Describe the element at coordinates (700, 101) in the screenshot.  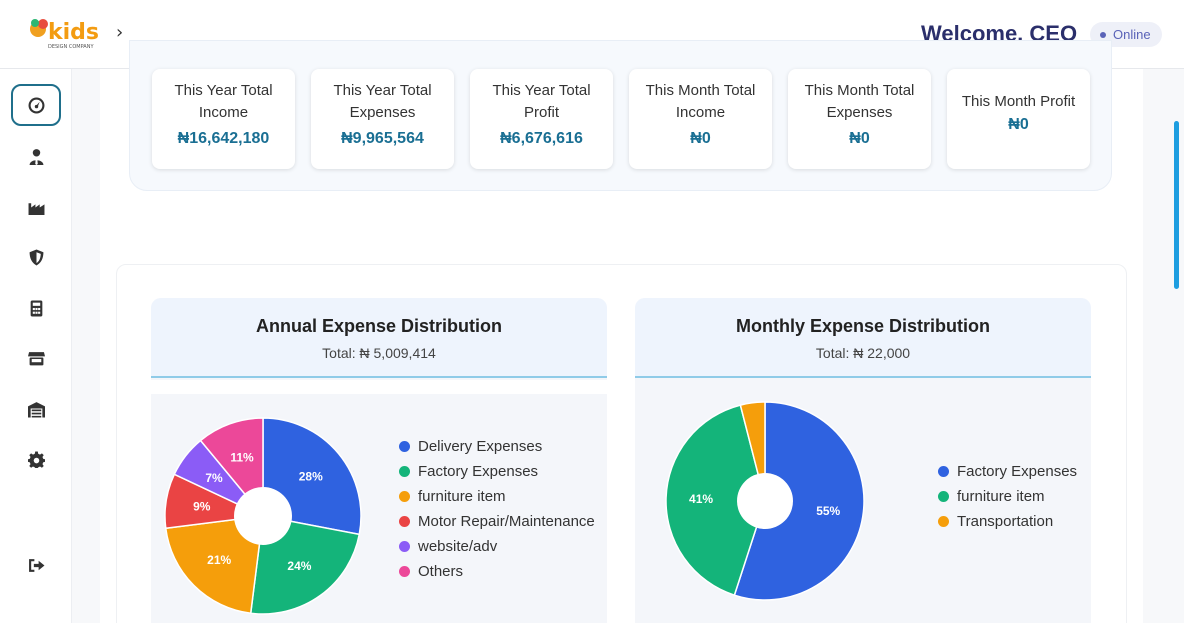
I see `stat-label: This Month Total Income` at that location.